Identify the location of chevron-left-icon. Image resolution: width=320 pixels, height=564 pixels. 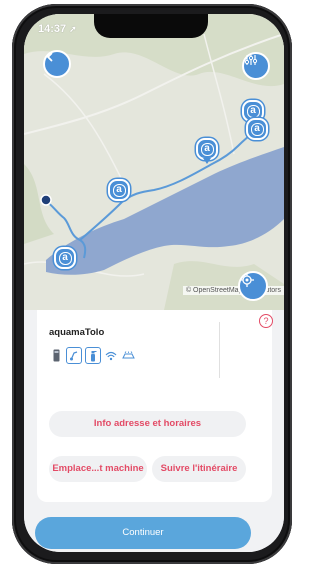
(49, 57).